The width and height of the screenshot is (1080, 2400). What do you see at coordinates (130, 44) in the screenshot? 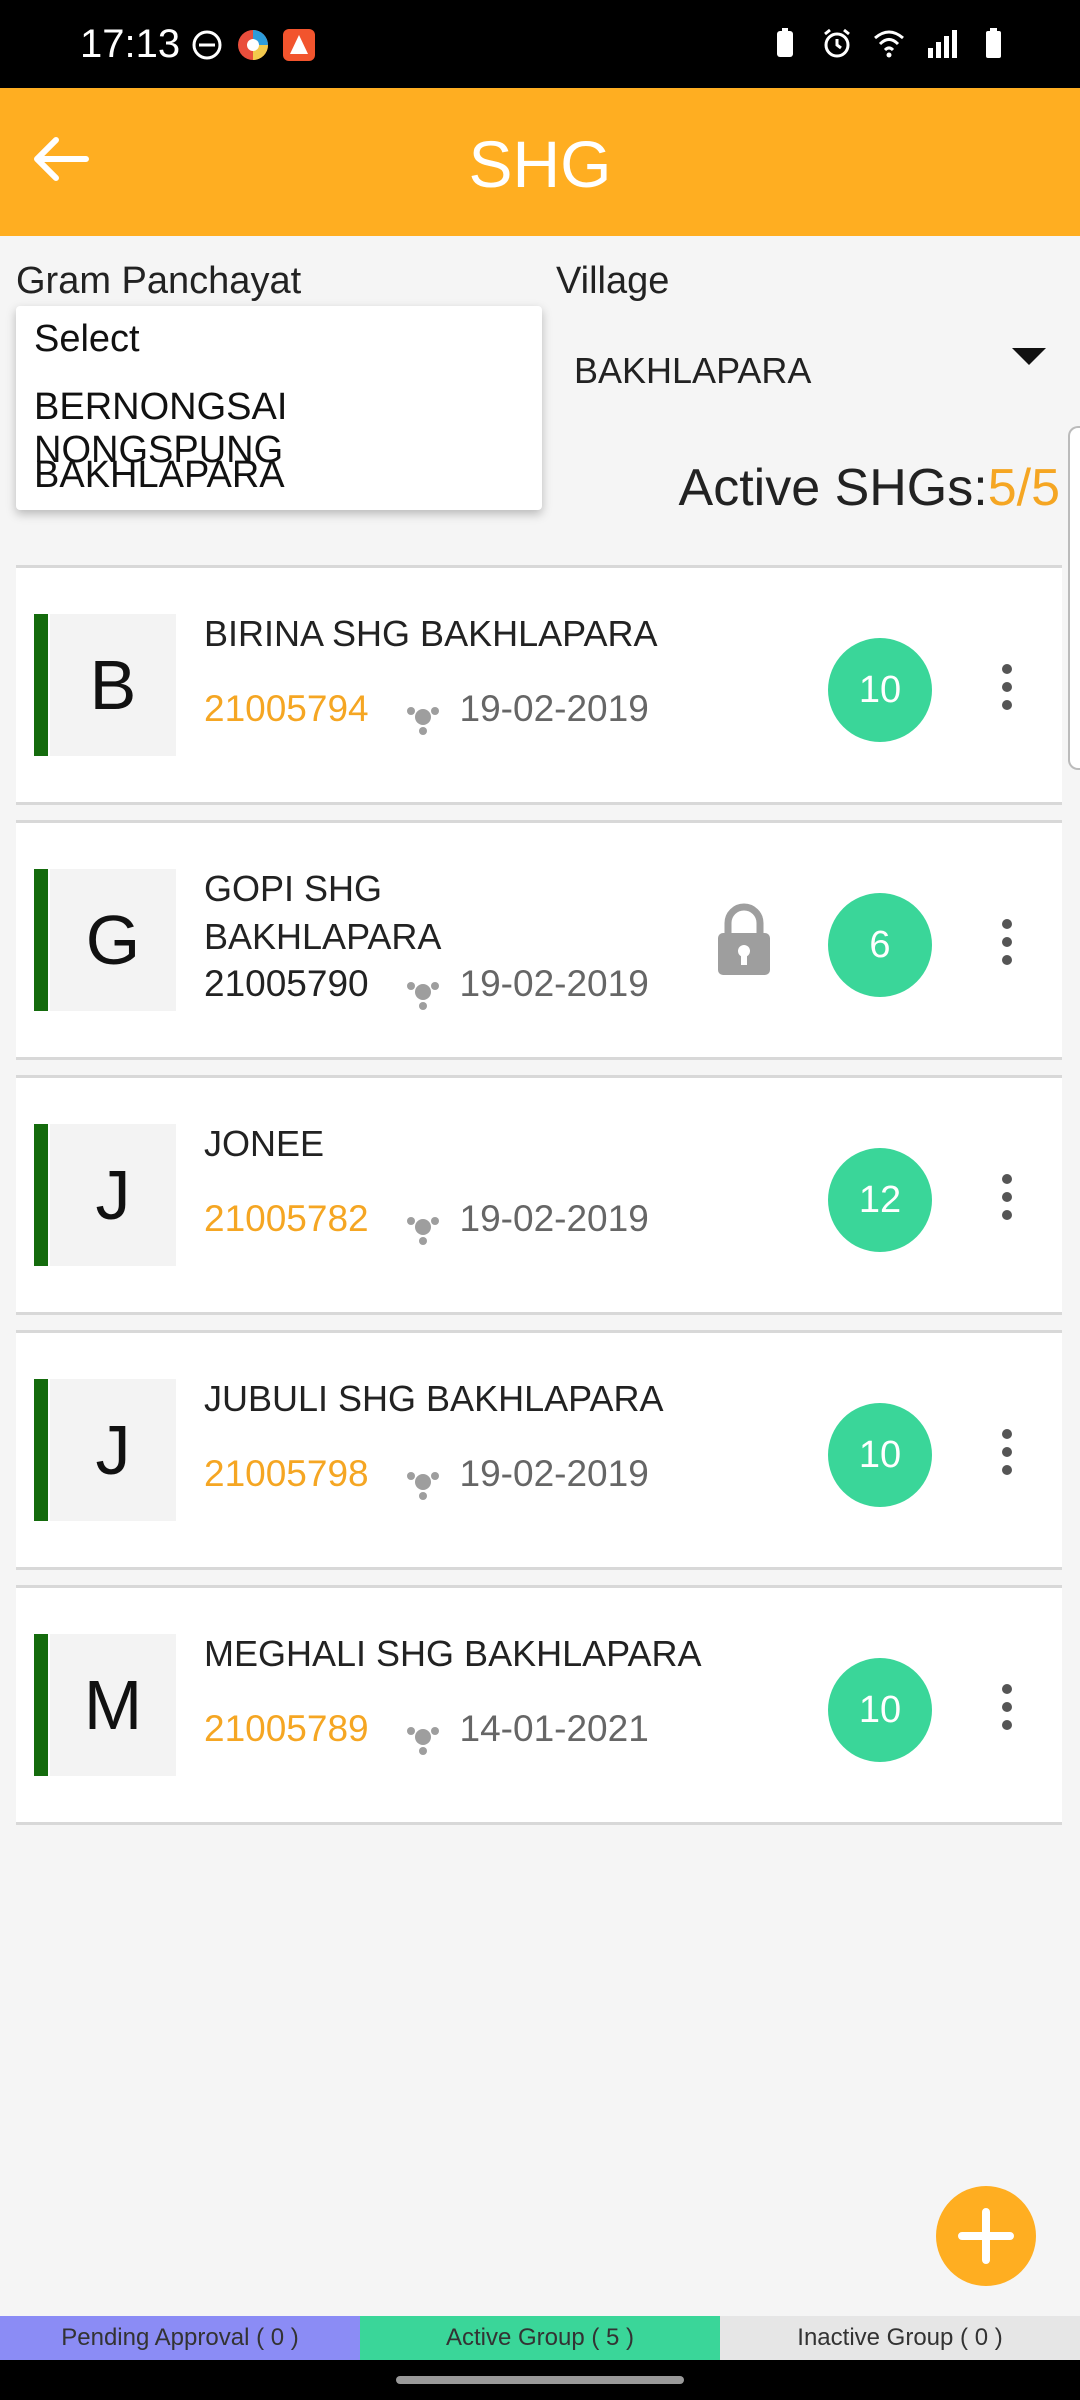
I see `status-time: 17:13` at bounding box center [130, 44].